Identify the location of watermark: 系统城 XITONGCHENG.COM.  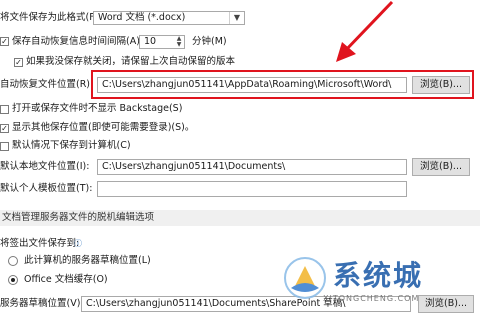
(378, 282).